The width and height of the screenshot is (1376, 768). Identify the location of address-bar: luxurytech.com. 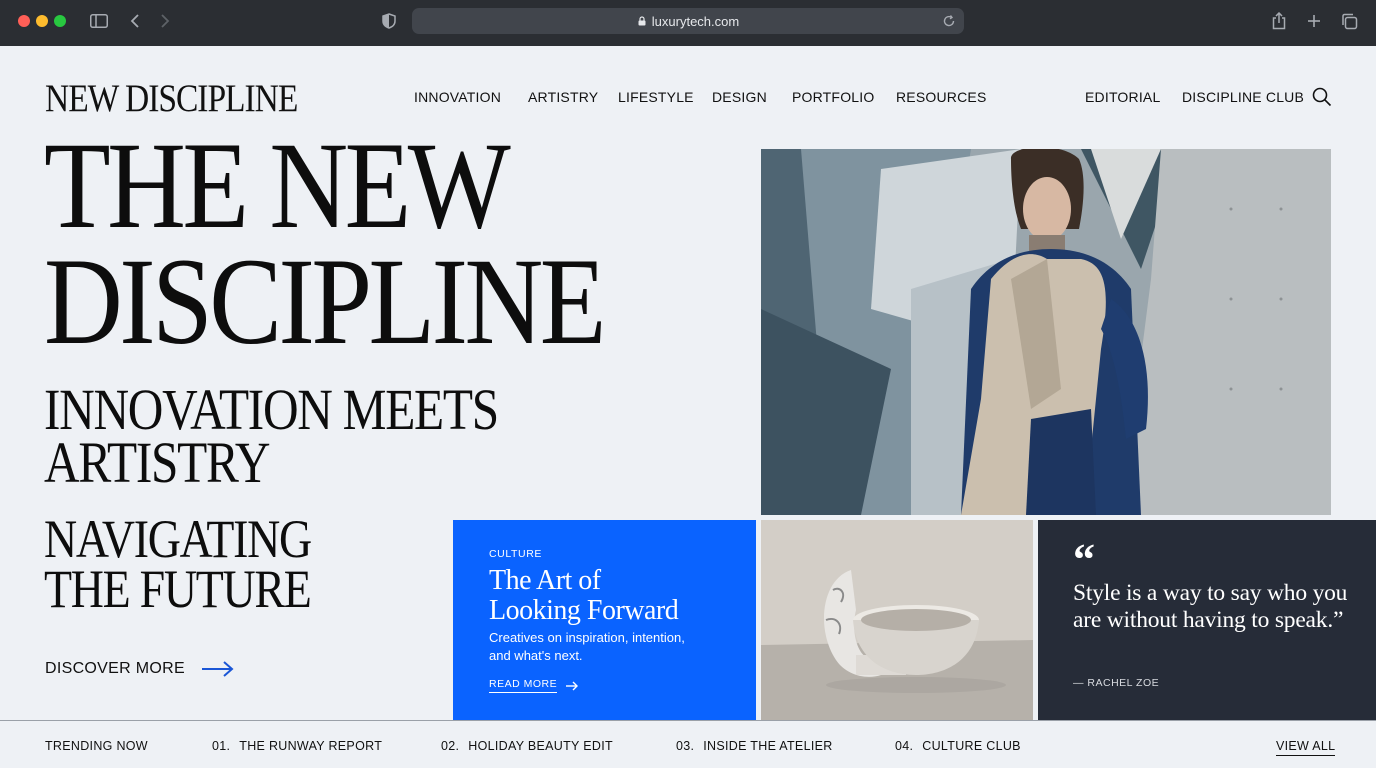
(688, 21).